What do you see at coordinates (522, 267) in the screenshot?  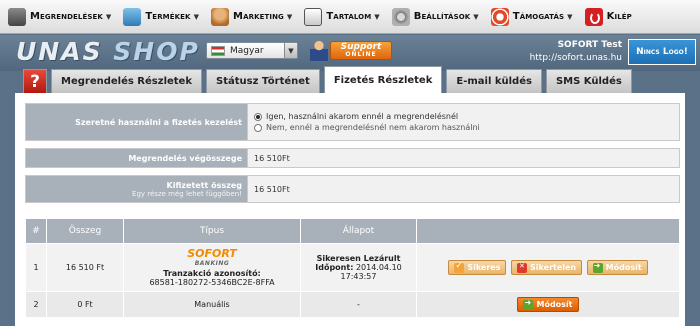 I see `cross-icon` at bounding box center [522, 267].